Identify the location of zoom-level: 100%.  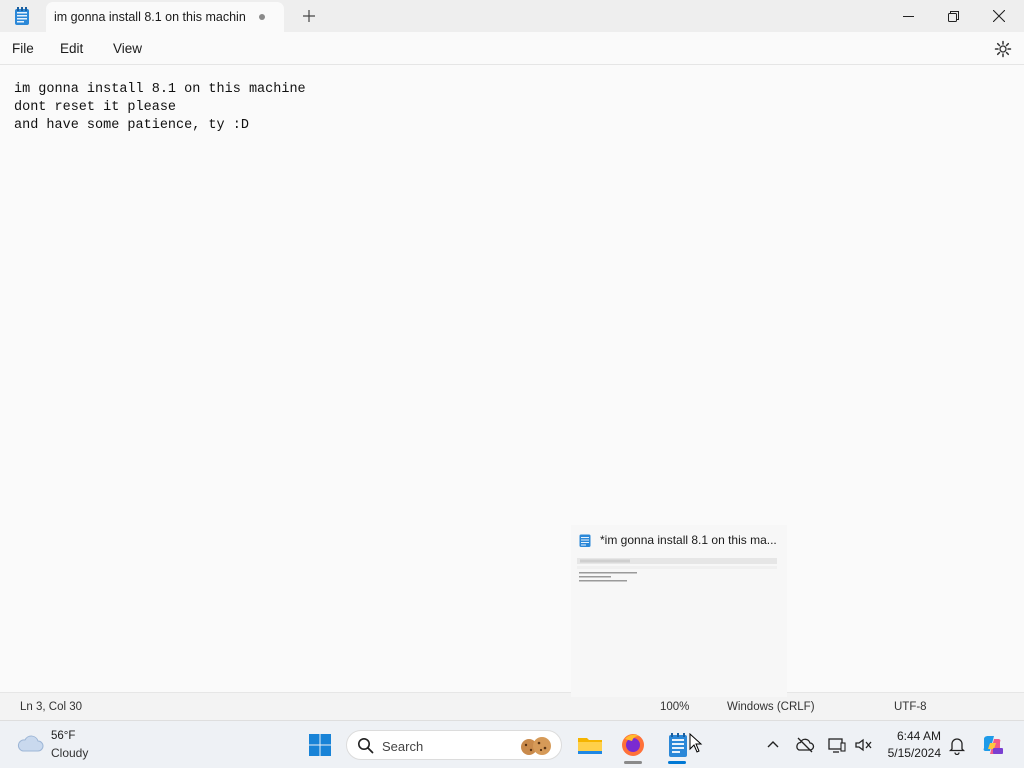
(674, 707).